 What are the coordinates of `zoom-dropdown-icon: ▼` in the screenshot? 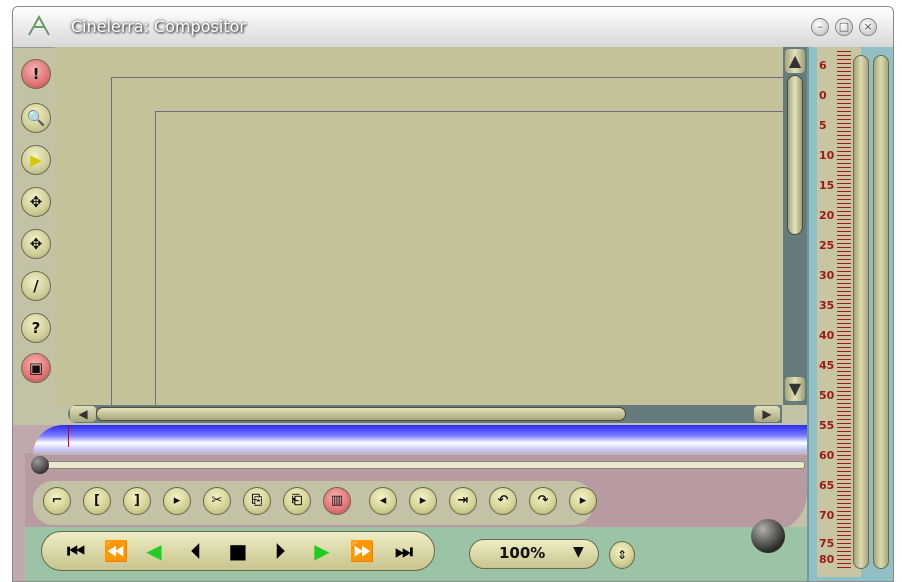 It's located at (578, 552).